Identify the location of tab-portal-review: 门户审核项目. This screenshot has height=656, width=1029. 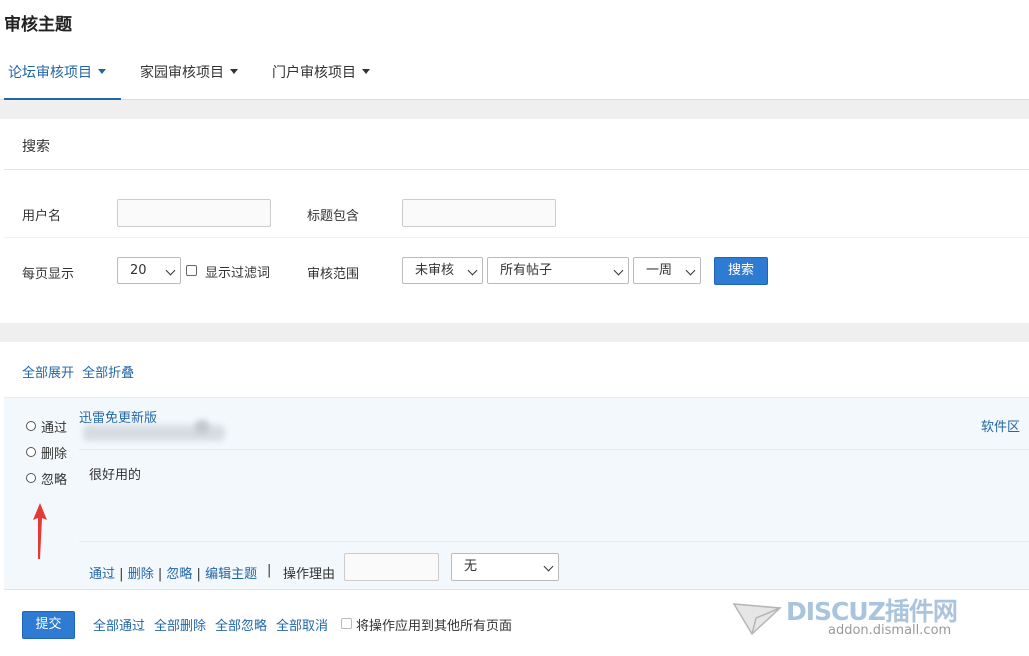
(321, 78).